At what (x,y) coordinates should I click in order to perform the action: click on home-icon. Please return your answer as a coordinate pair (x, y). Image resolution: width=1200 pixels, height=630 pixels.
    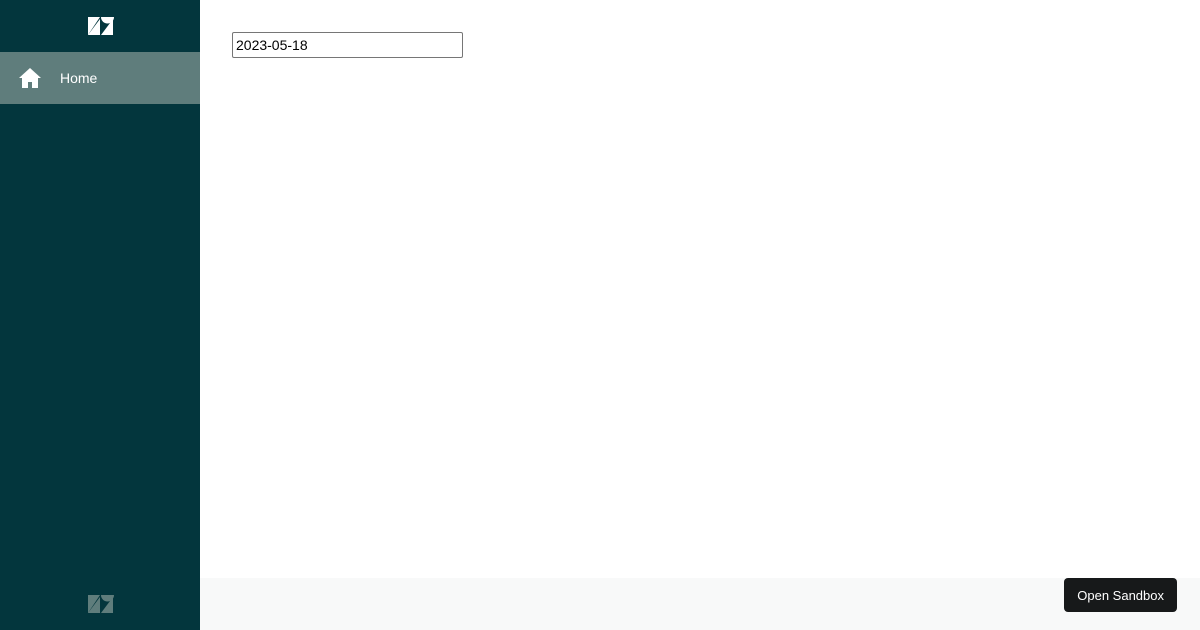
    Looking at the image, I should click on (30, 78).